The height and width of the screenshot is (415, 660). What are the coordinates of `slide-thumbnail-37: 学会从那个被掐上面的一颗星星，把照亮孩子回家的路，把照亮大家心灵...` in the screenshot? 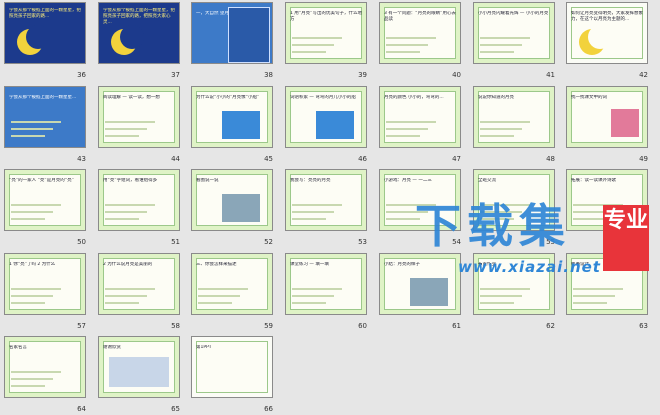 It's located at (139, 33).